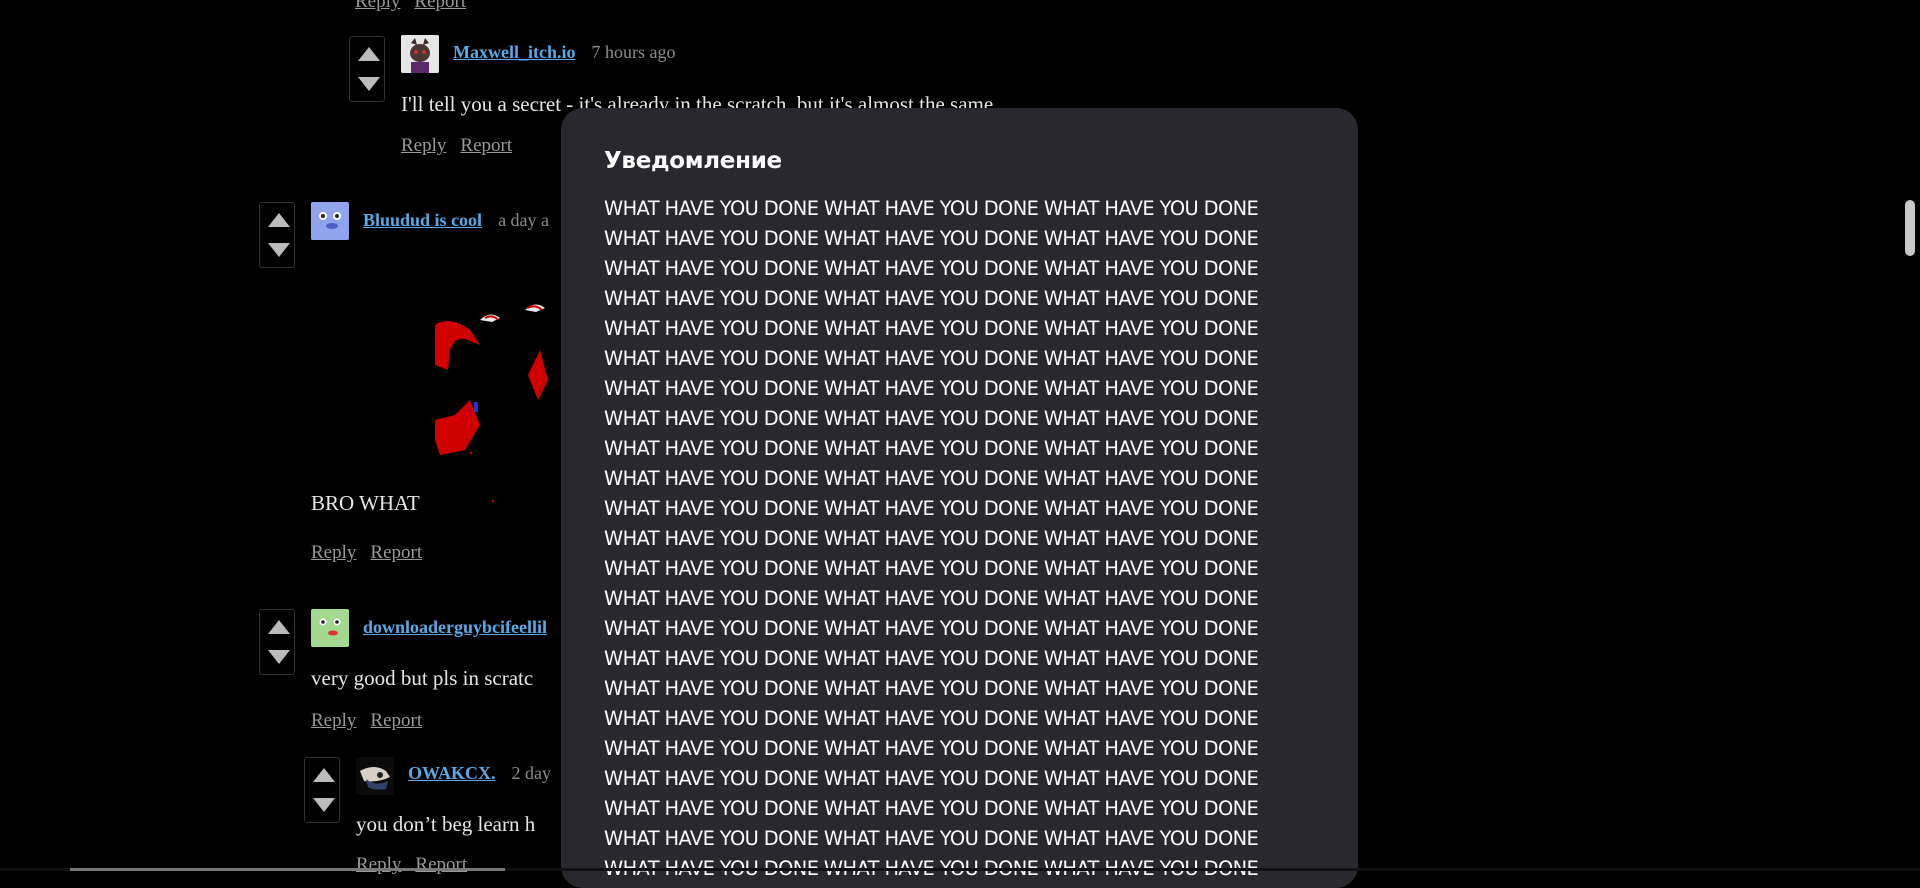 This screenshot has height=888, width=1920. What do you see at coordinates (491, 403) in the screenshot?
I see `comment-image` at bounding box center [491, 403].